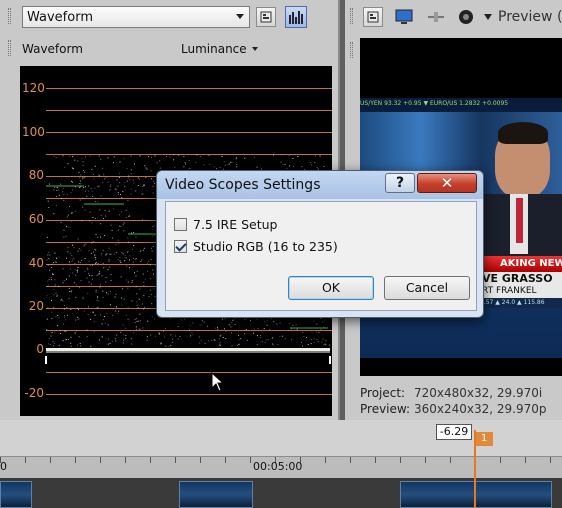  Describe the element at coordinates (427, 288) in the screenshot. I see `cancel-button: Cancel` at that location.